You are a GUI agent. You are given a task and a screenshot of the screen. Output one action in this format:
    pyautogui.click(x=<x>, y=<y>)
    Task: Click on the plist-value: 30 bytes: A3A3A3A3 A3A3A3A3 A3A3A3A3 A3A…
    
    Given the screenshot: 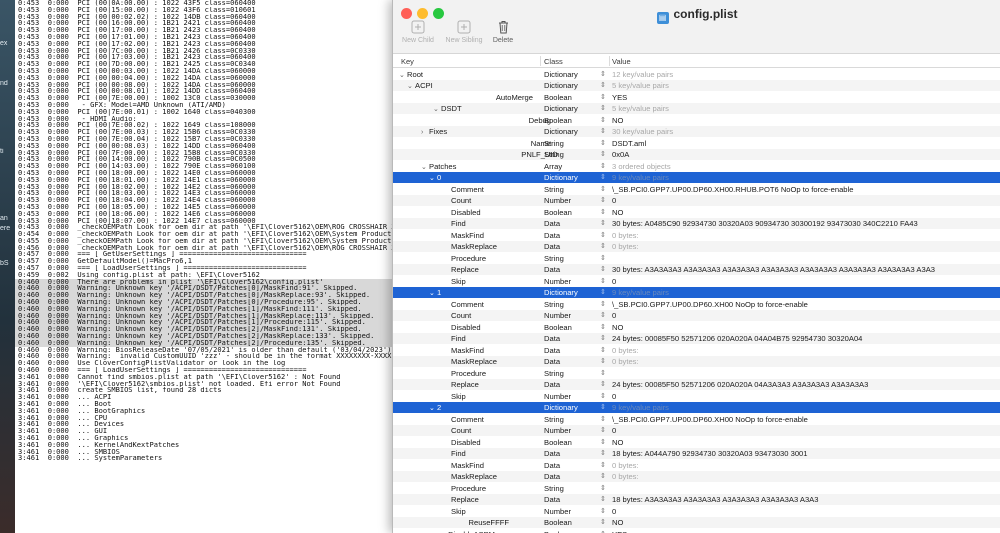 What is the action you would take?
    pyautogui.click(x=805, y=269)
    